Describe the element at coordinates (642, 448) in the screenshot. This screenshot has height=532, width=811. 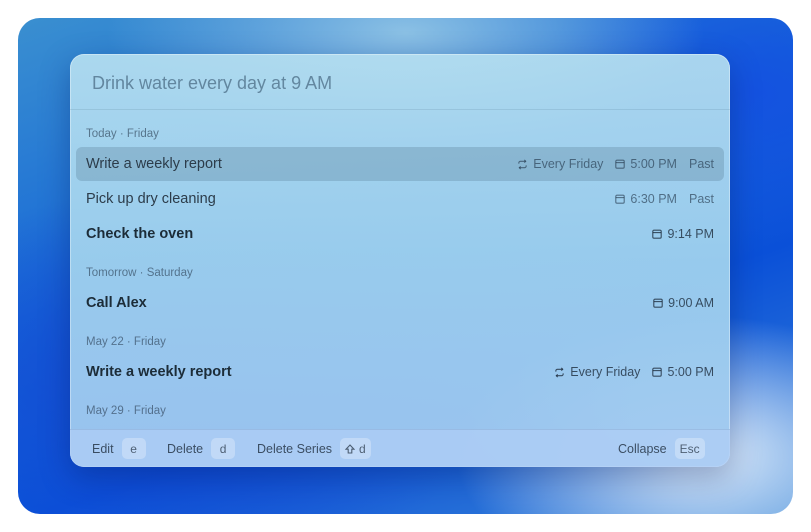
I see `collapse-action-label: Collapse` at that location.